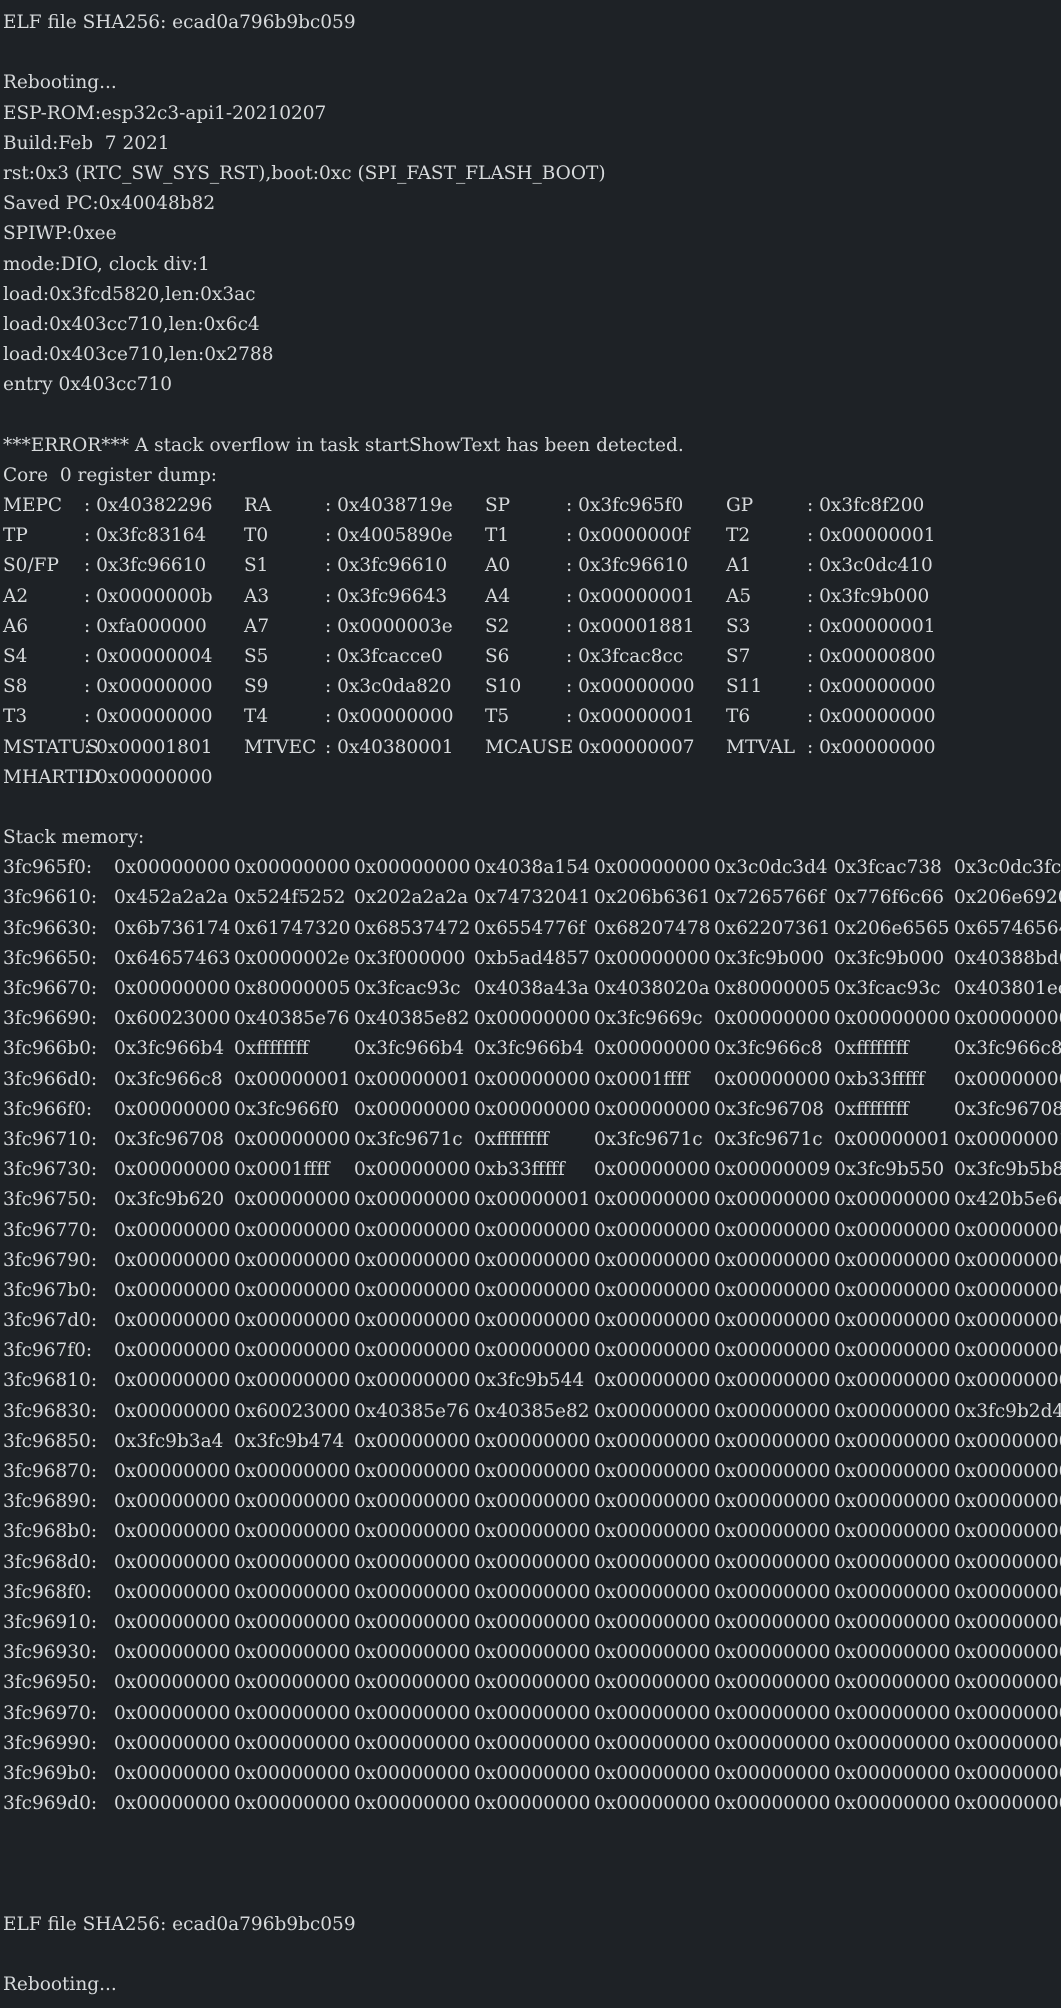 This screenshot has height=2008, width=1061. What do you see at coordinates (16, 596) in the screenshot?
I see `register-name: A2` at bounding box center [16, 596].